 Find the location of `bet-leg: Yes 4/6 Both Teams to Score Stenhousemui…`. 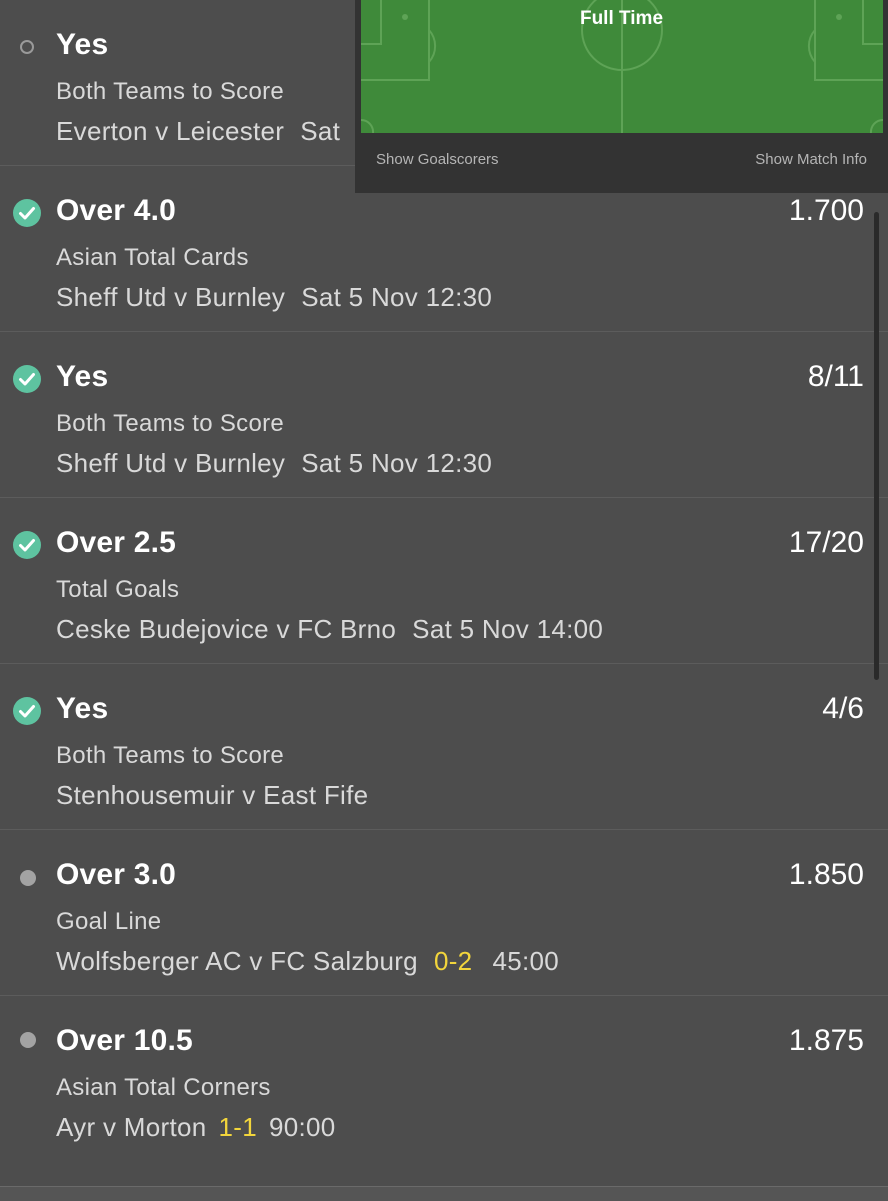

bet-leg: Yes 4/6 Both Teams to Score Stenhousemui… is located at coordinates (444, 747).